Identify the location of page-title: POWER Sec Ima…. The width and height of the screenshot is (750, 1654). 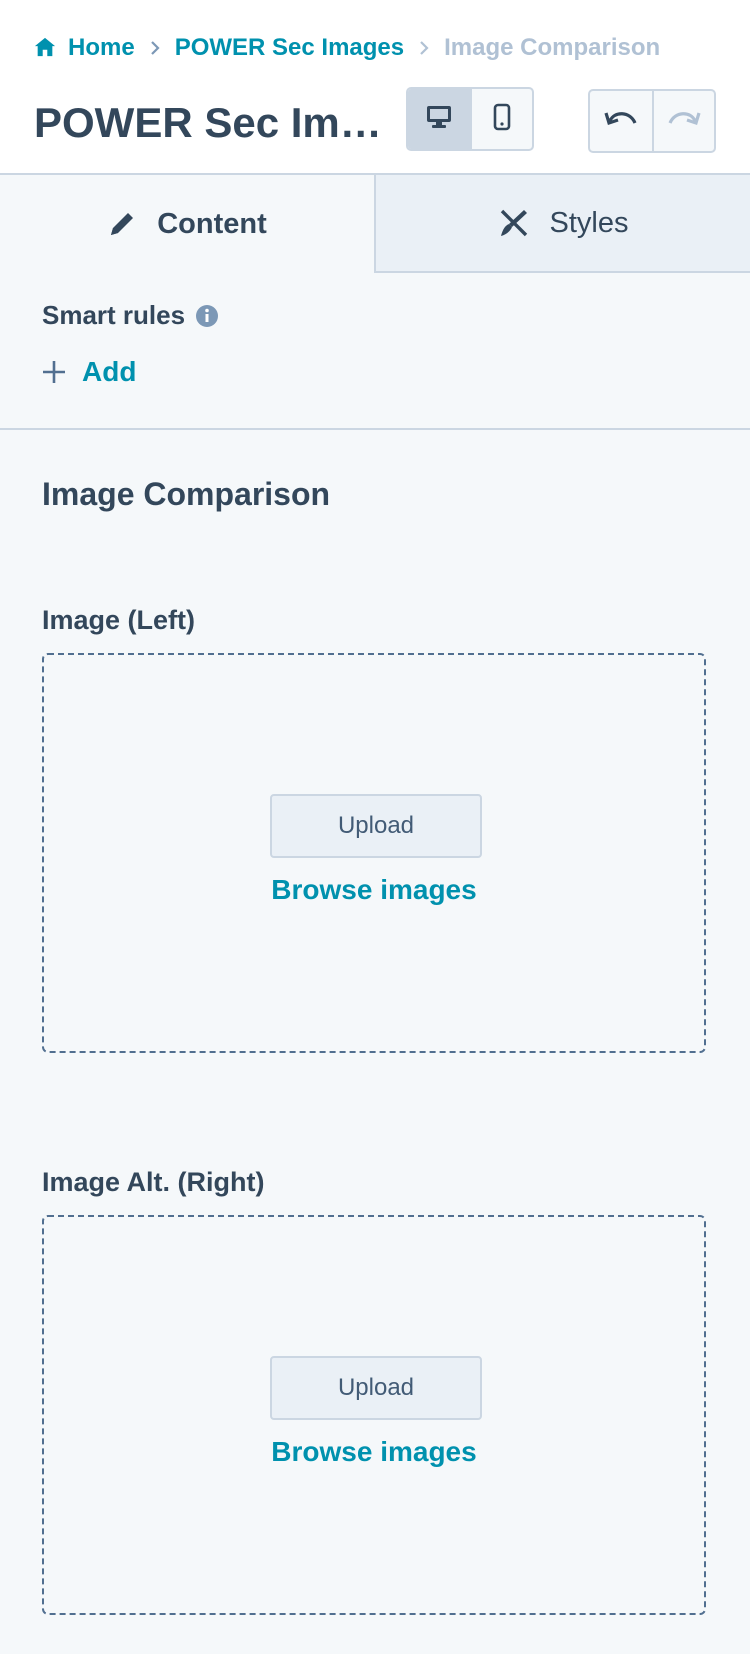
(214, 122).